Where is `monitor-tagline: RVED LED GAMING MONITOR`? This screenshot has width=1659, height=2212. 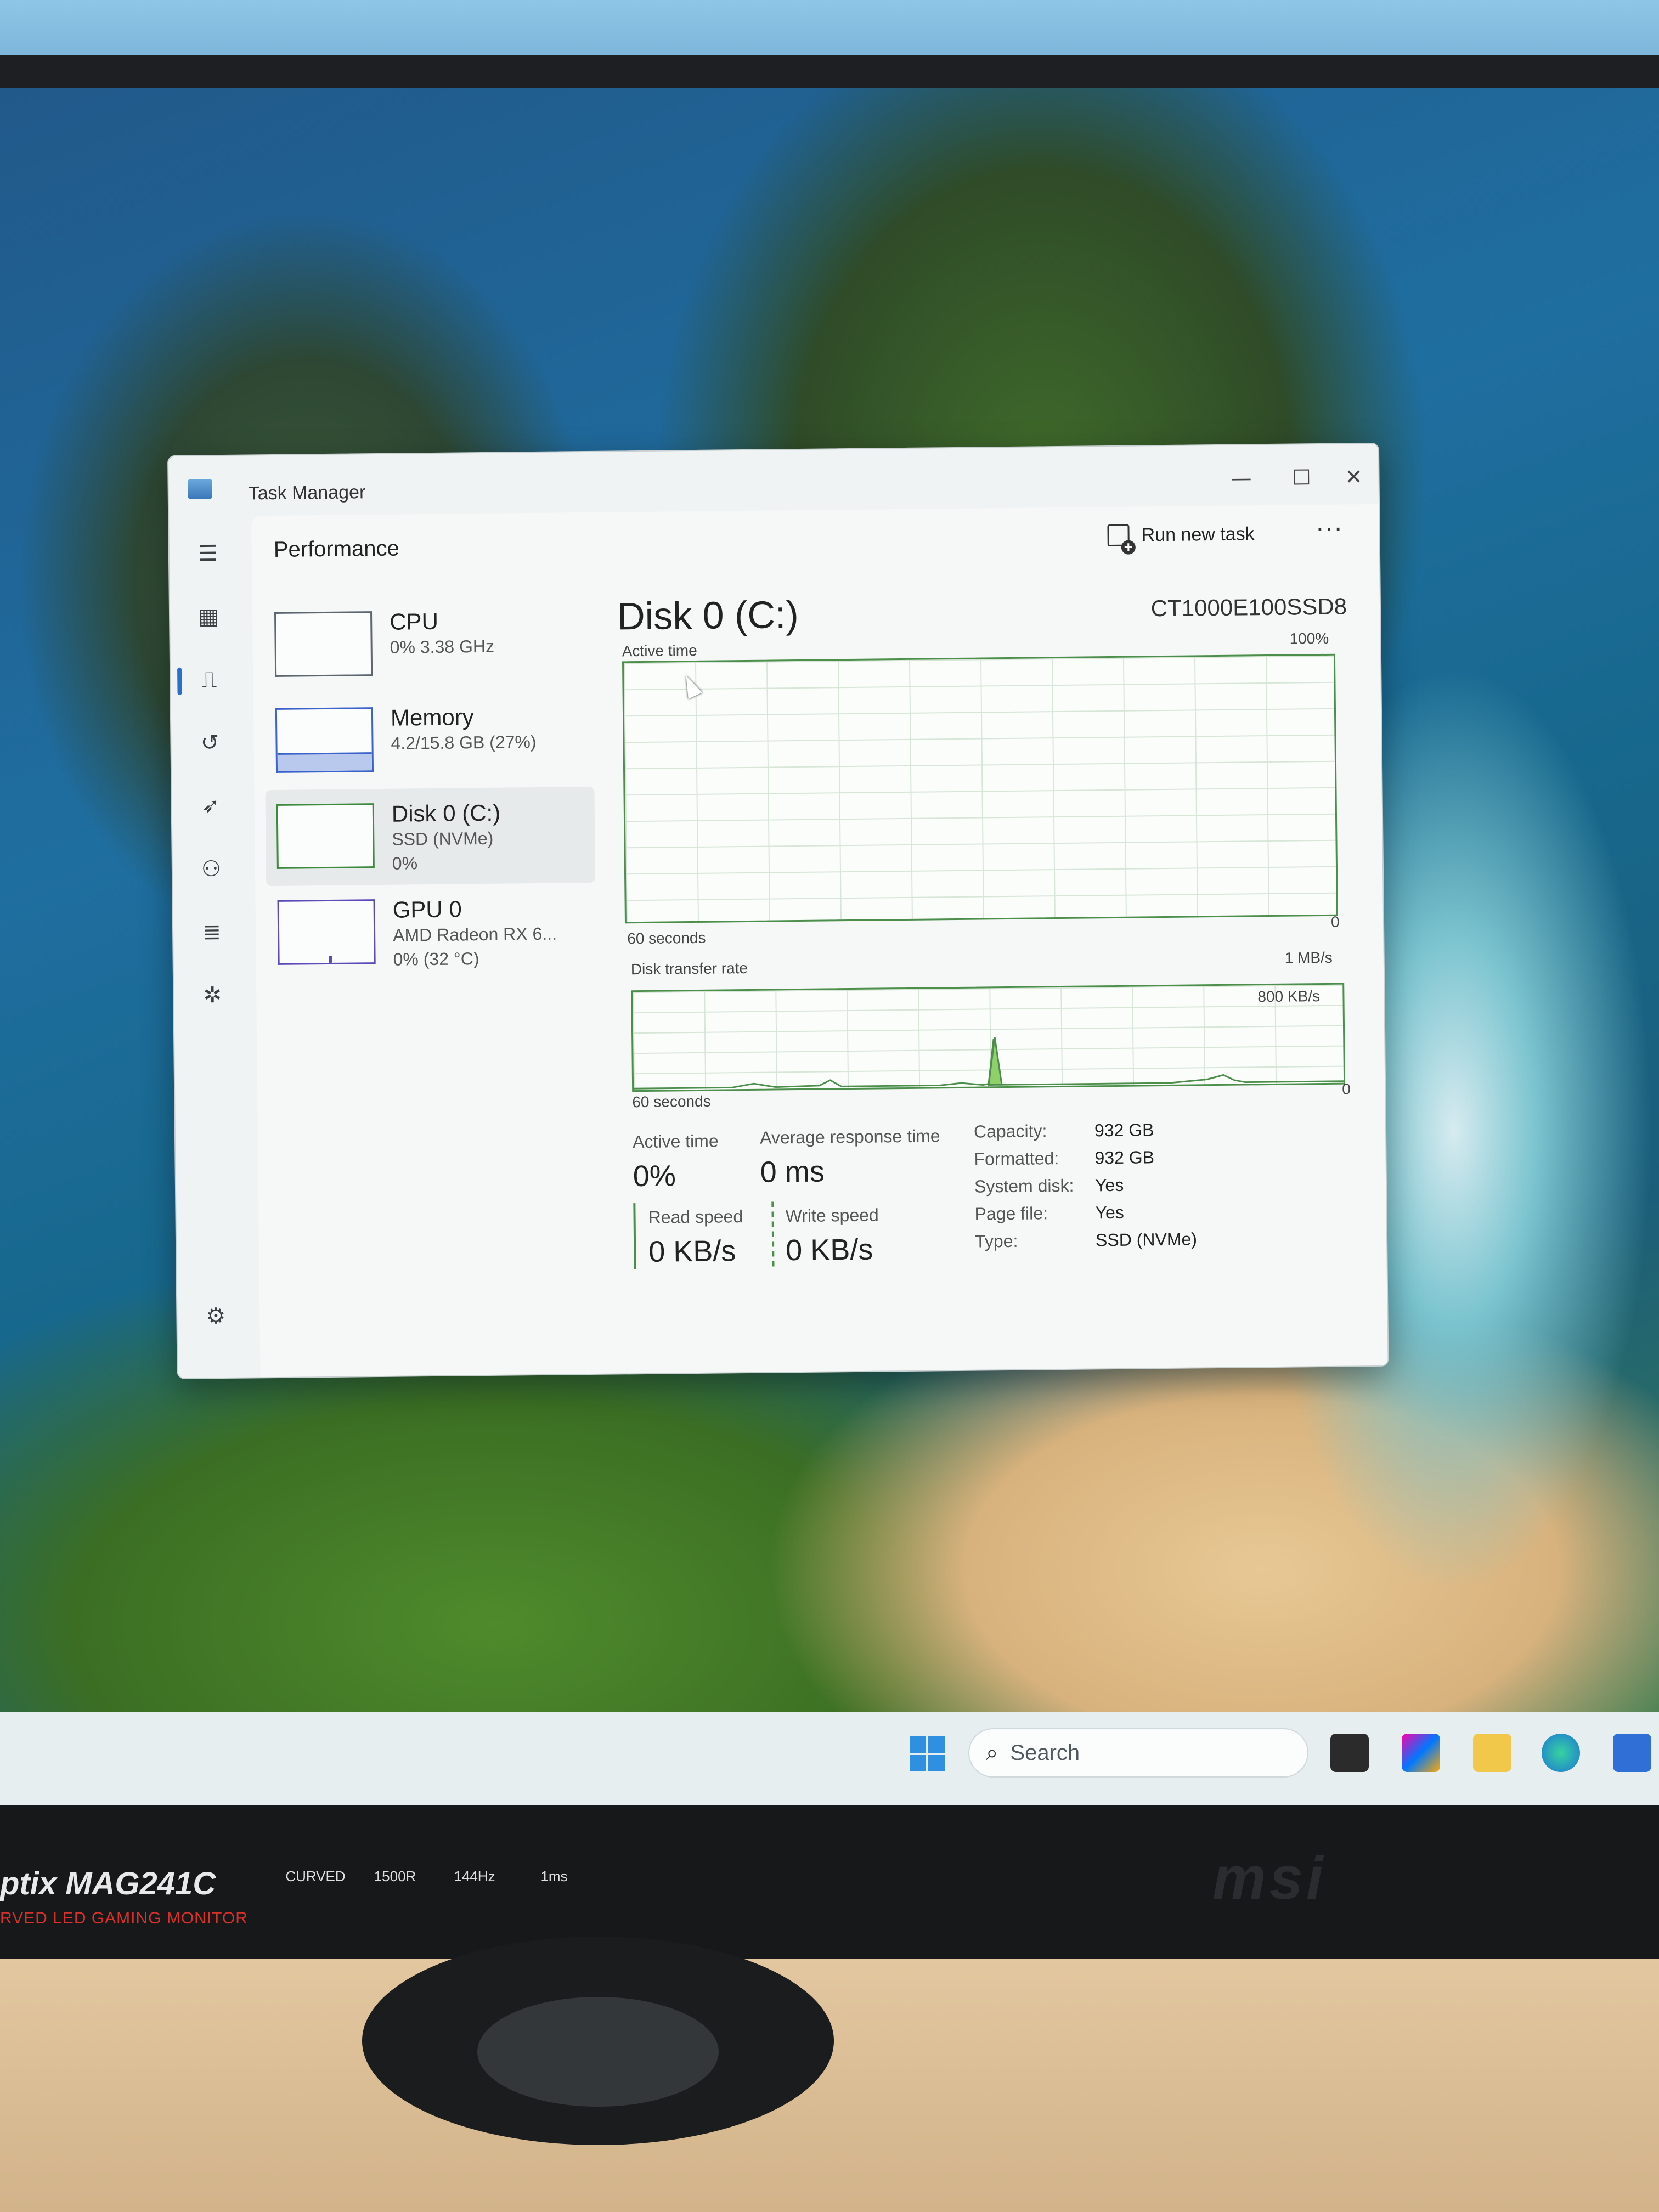
monitor-tagline: RVED LED GAMING MONITOR is located at coordinates (124, 1918).